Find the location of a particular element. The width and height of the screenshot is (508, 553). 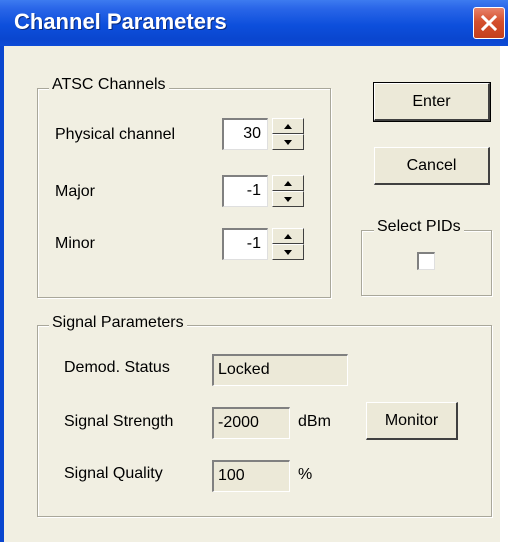

cancel-button: Cancel is located at coordinates (432, 166).